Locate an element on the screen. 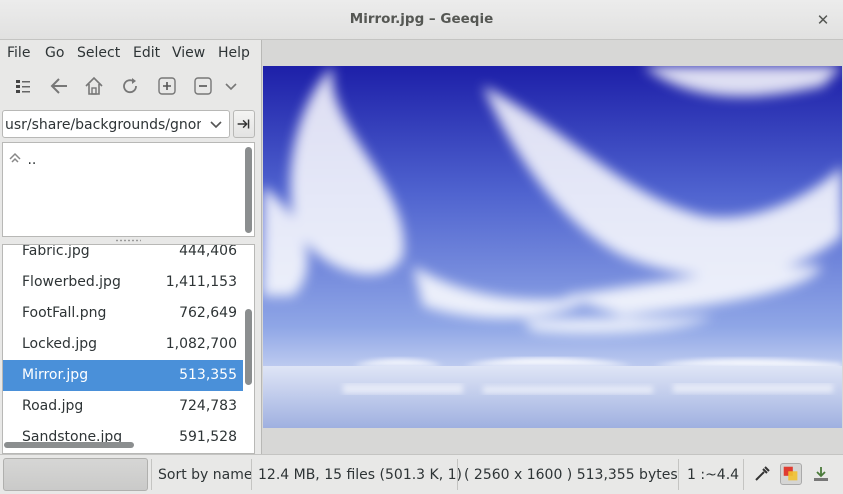 Image resolution: width=843 pixels, height=494 pixels. enter-arrow-icon is located at coordinates (243, 124).